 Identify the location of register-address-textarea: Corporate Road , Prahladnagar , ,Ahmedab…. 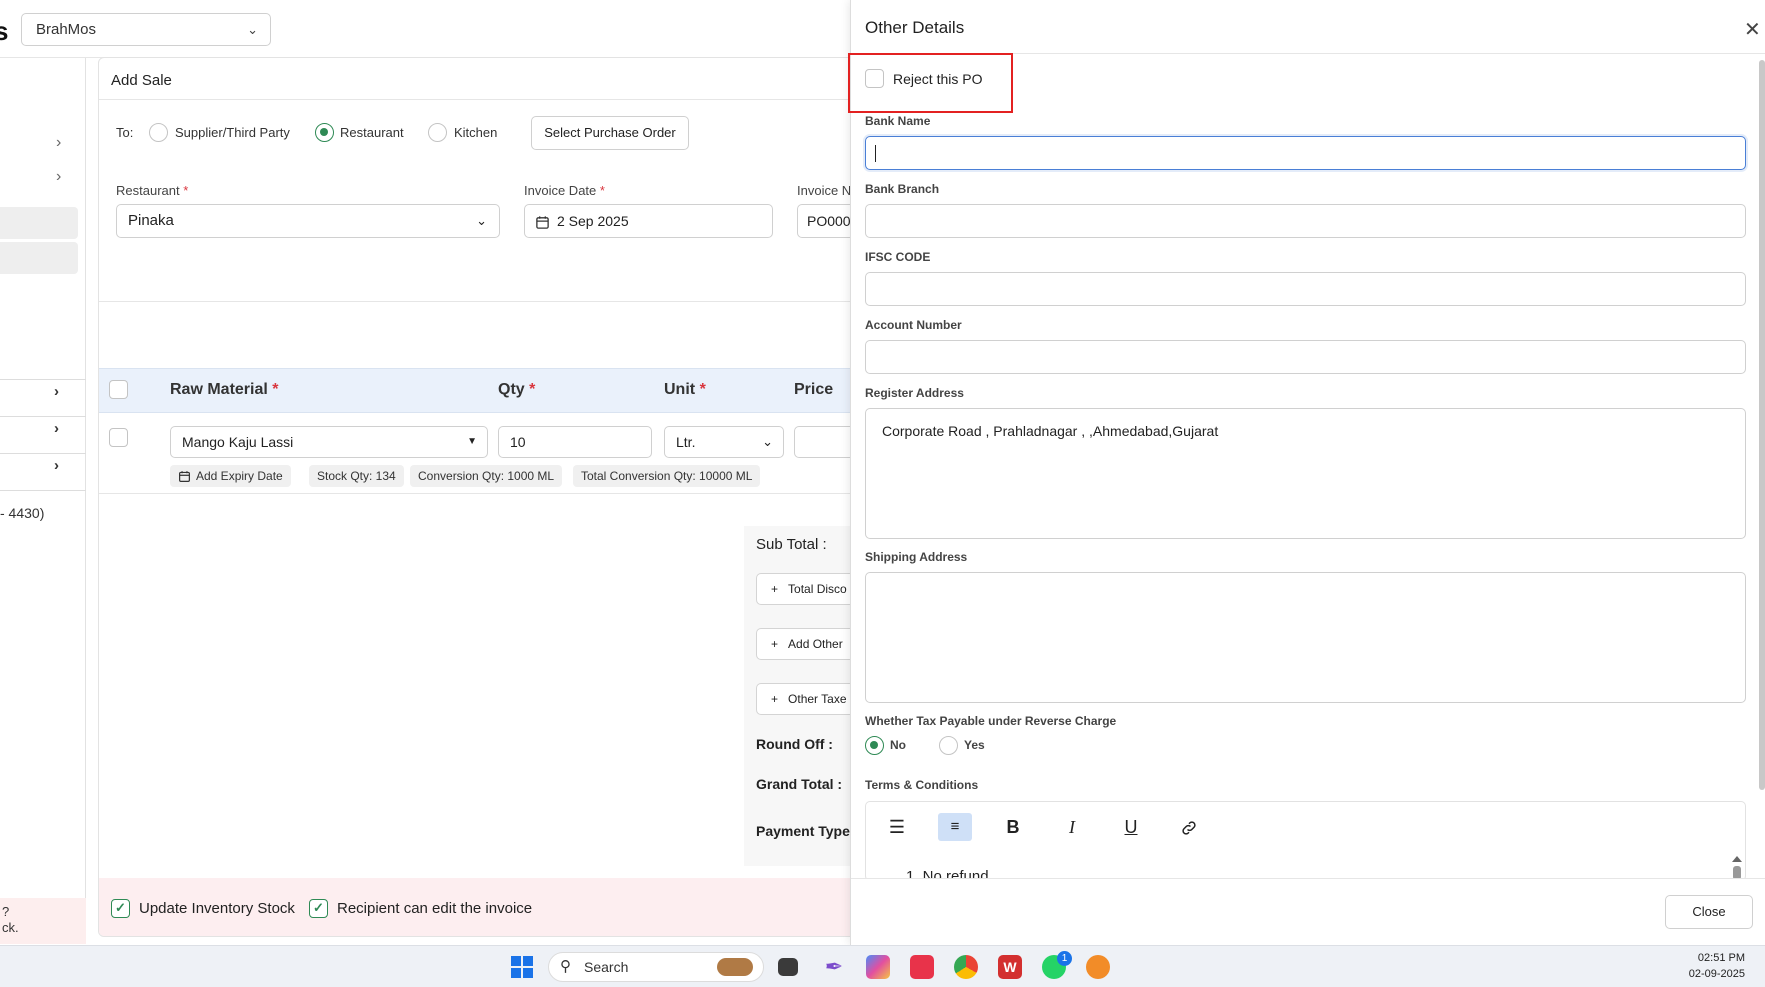
(1305, 473).